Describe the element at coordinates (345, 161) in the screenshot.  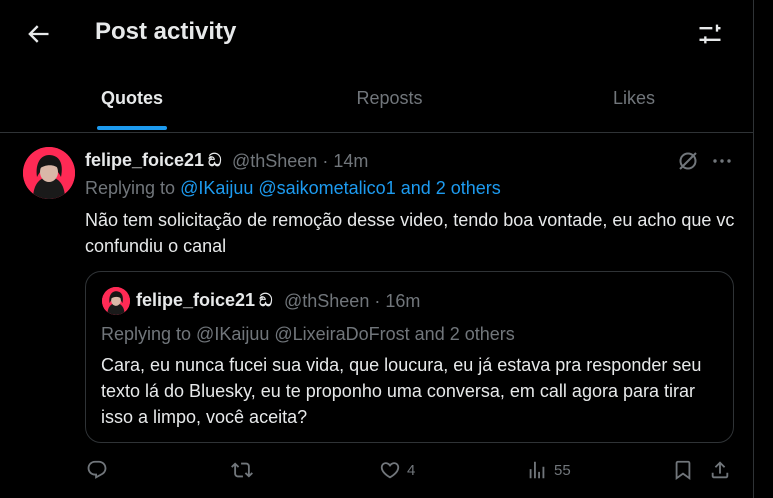
I see `post-time: · 14m` at that location.